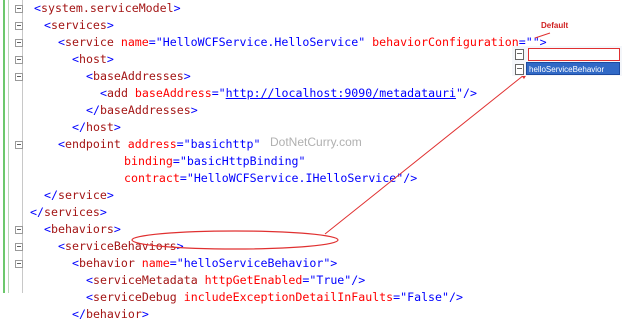  Describe the element at coordinates (574, 54) in the screenshot. I see `empty-value-box` at that location.